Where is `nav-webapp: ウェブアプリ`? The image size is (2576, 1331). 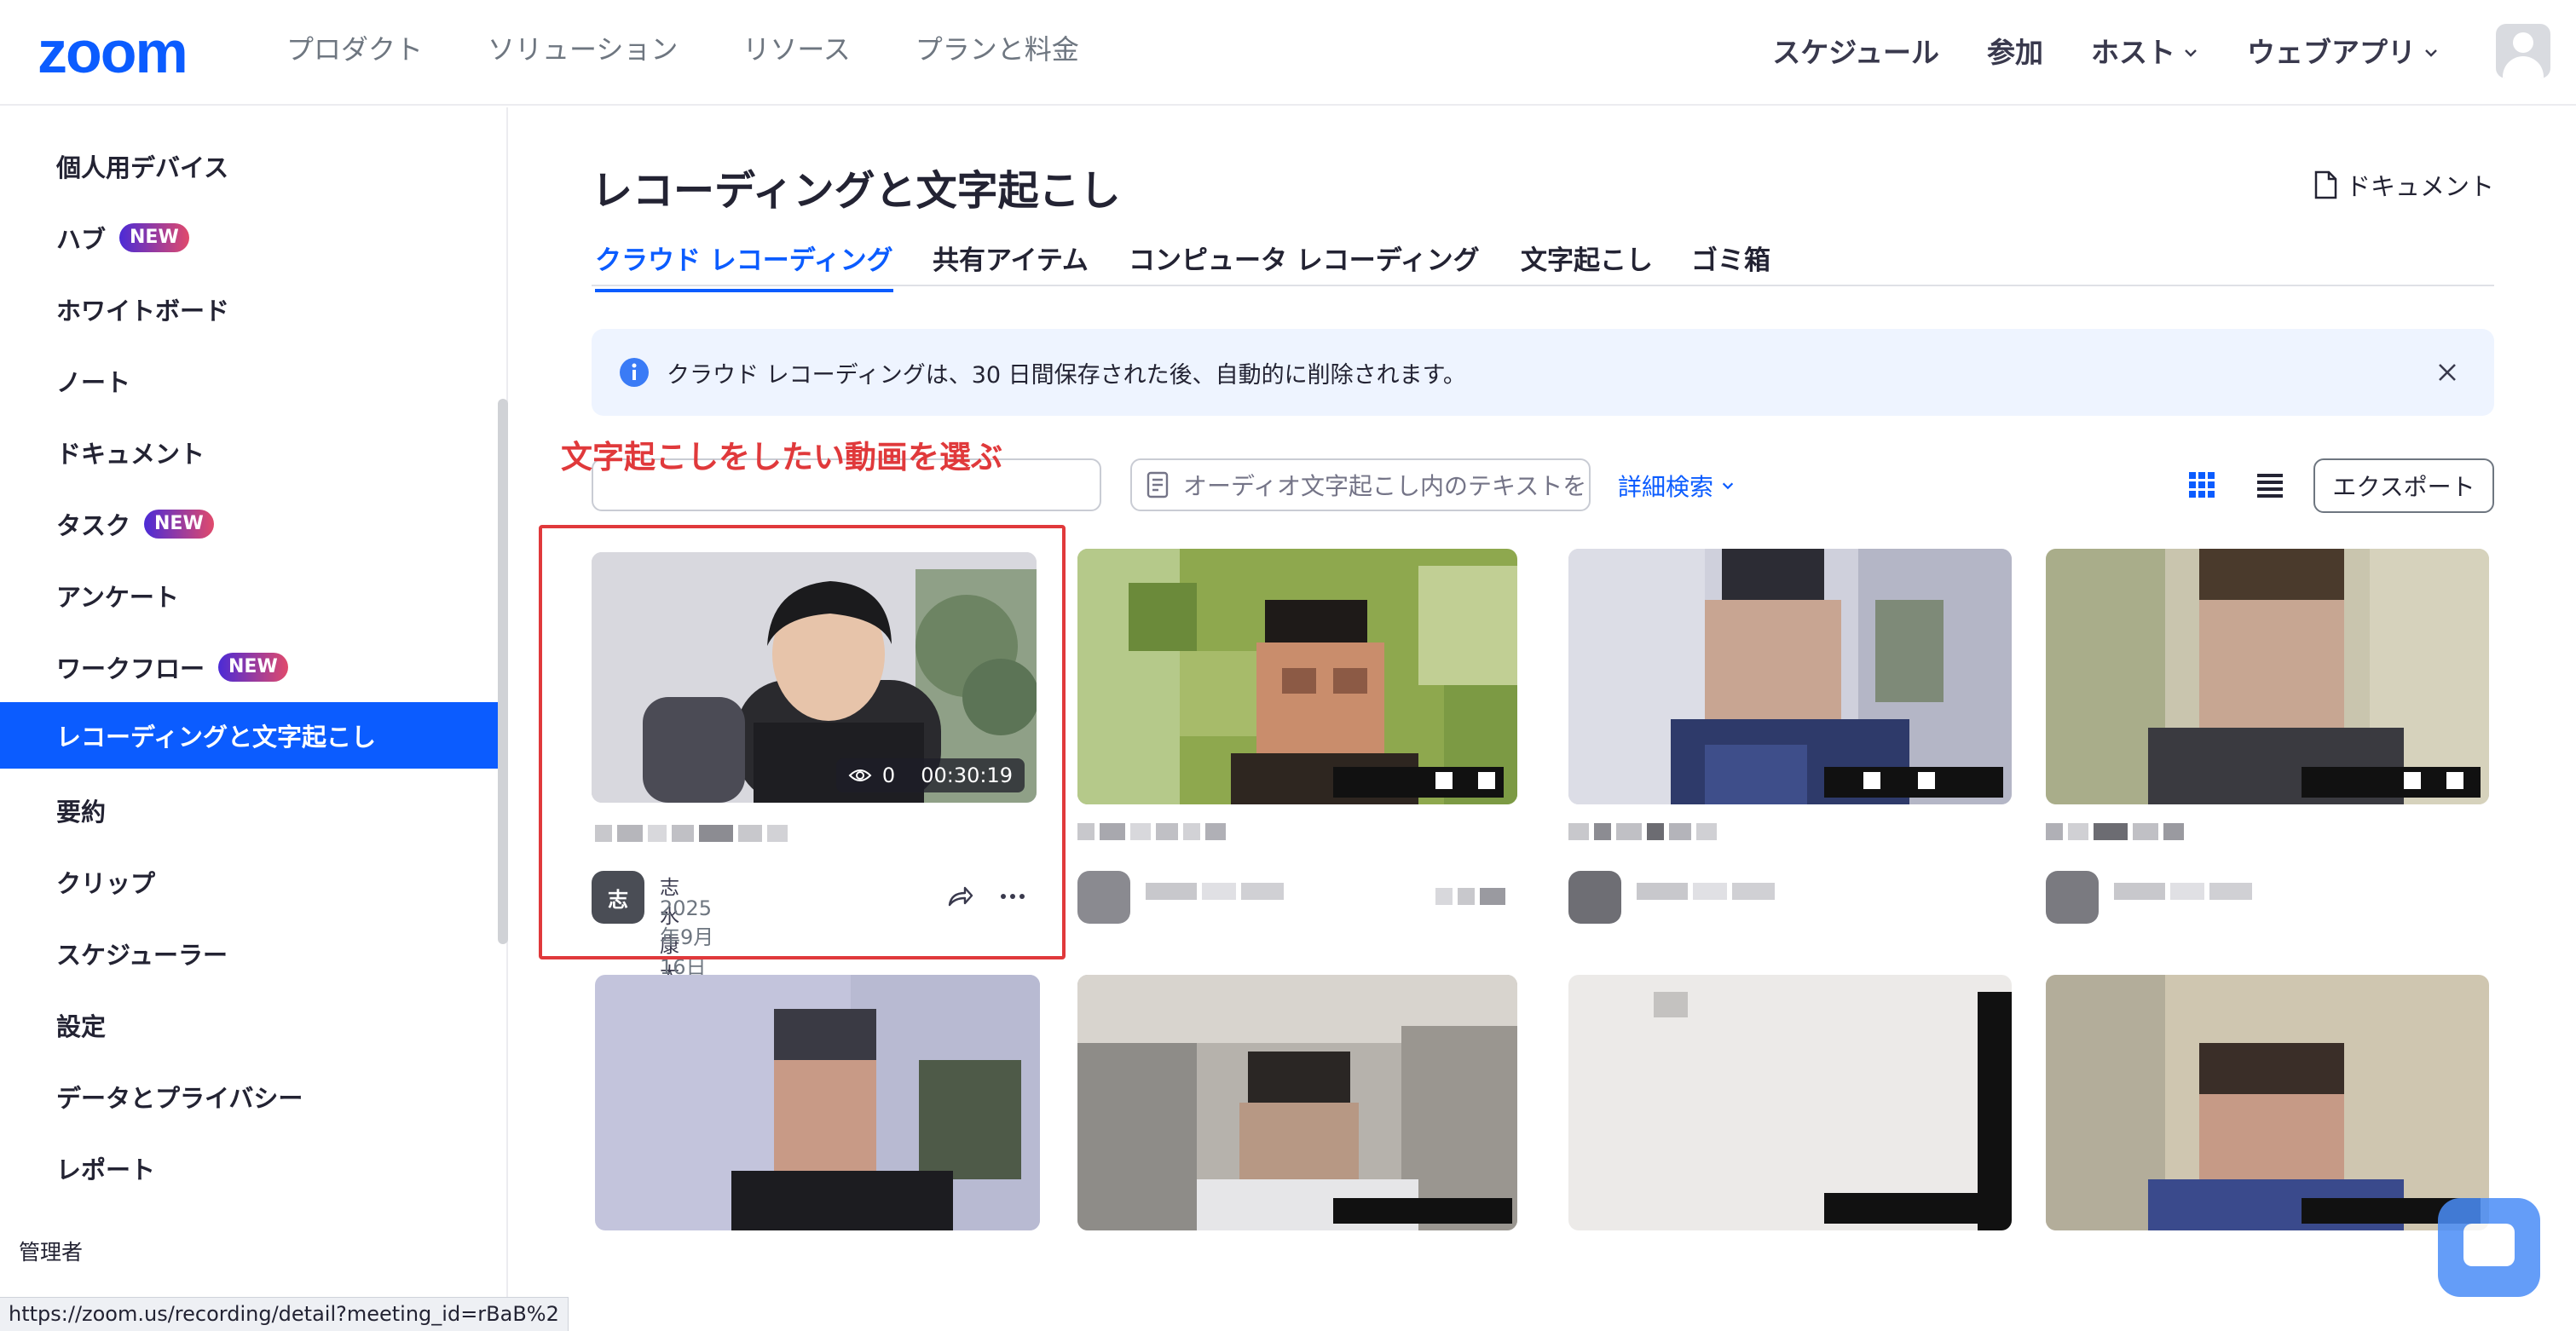 nav-webapp: ウェブアプリ is located at coordinates (2343, 53).